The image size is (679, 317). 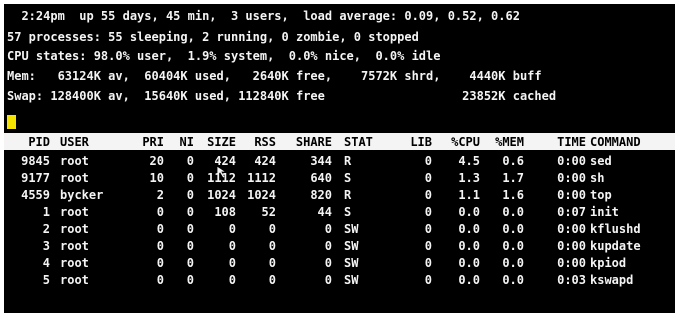 I want to click on process-row-6-pri: 0, so click(x=160, y=263).